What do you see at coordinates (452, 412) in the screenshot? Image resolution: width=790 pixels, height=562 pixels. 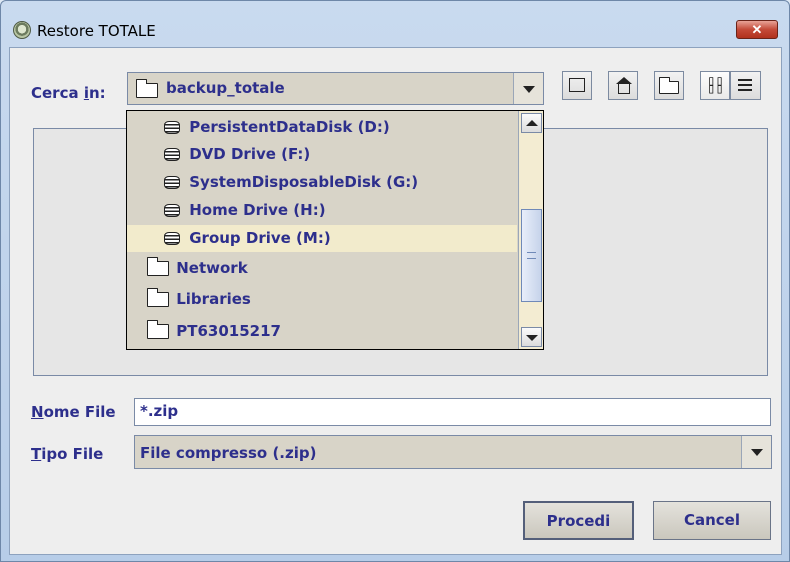 I see `file-name-input: *.zip` at bounding box center [452, 412].